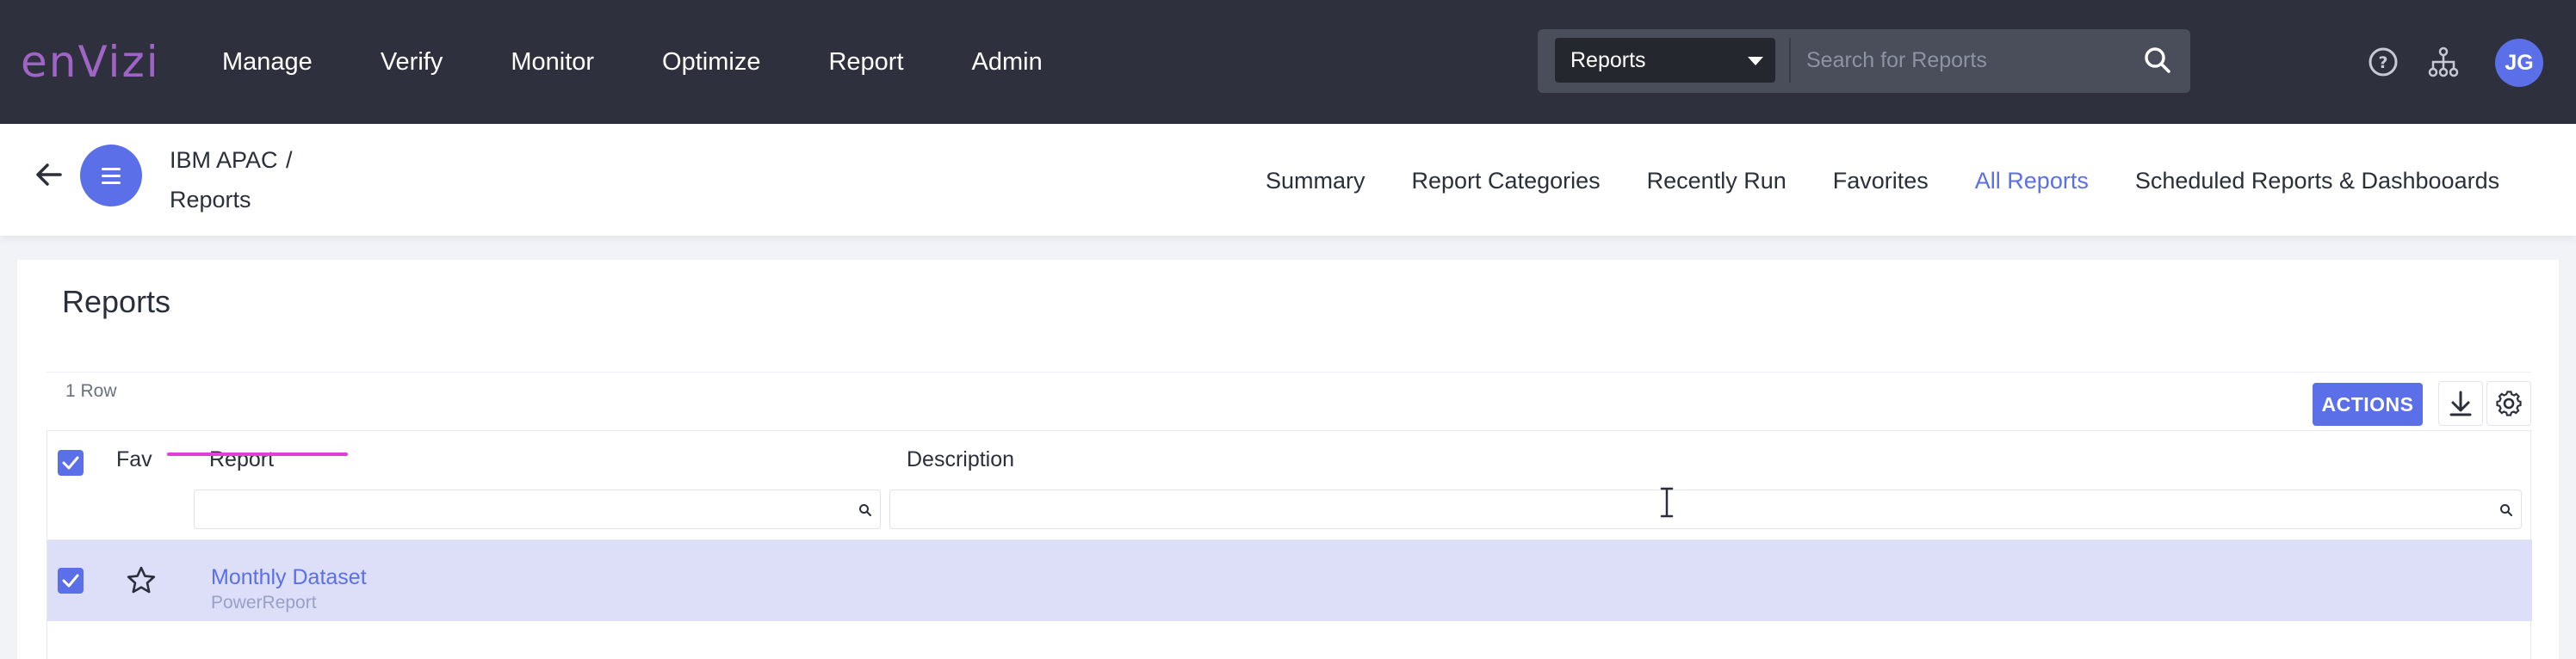  I want to click on column-header-fav: Fav, so click(134, 459).